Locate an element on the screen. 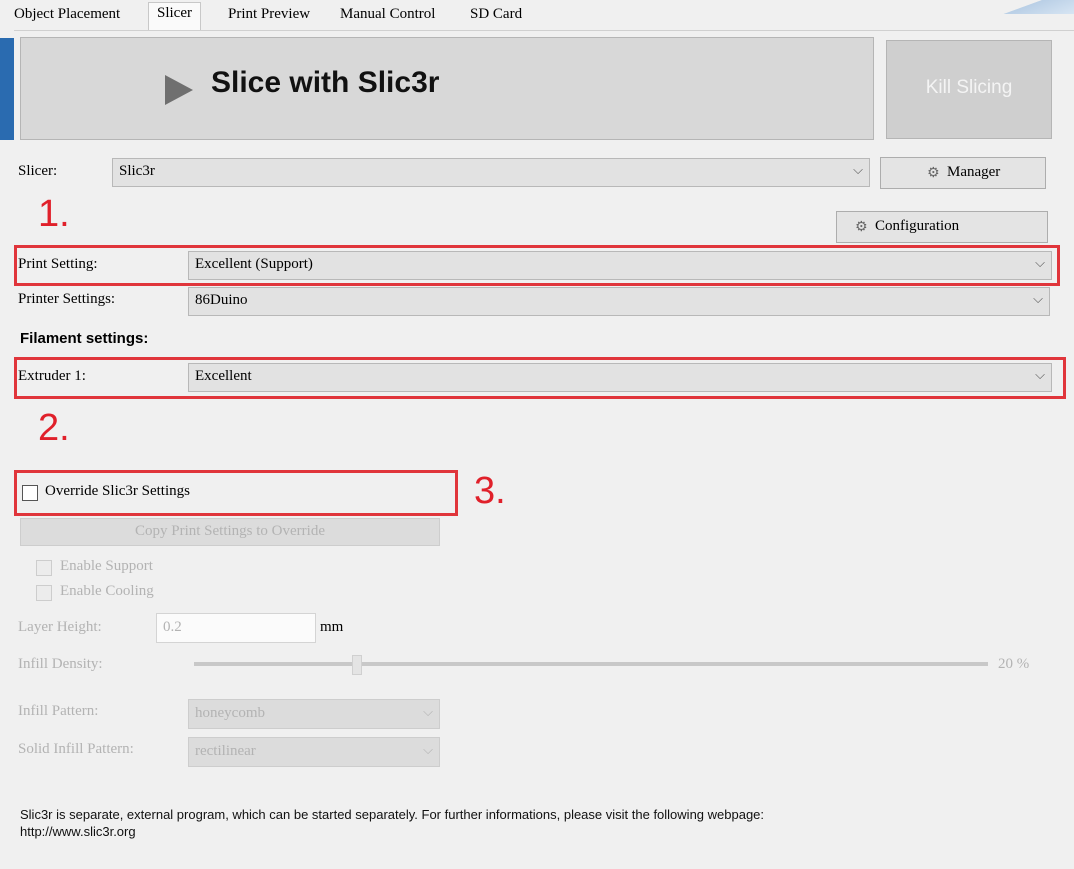 Image resolution: width=1074 pixels, height=869 pixels. manager-button: ⚙ Manager is located at coordinates (963, 173).